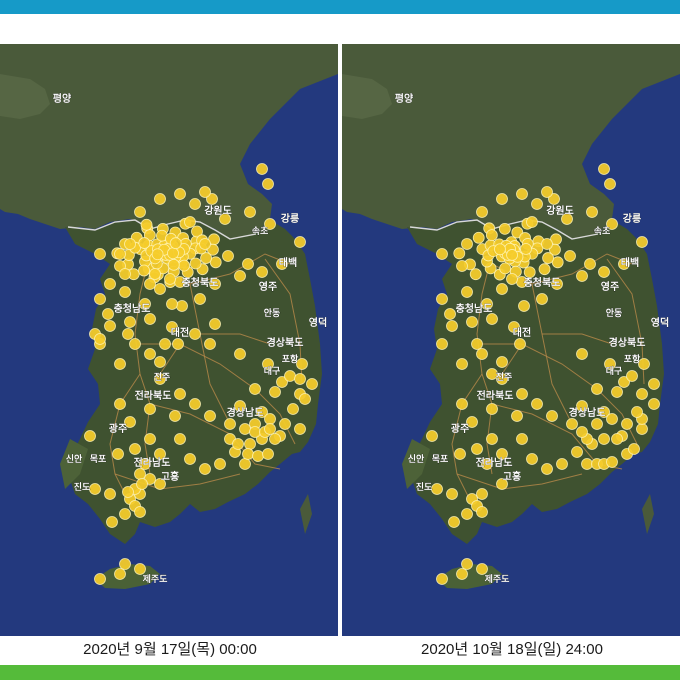 This screenshot has height=680, width=680. Describe the element at coordinates (156, 579) in the screenshot. I see `map-label-jeju: 제주도` at that location.